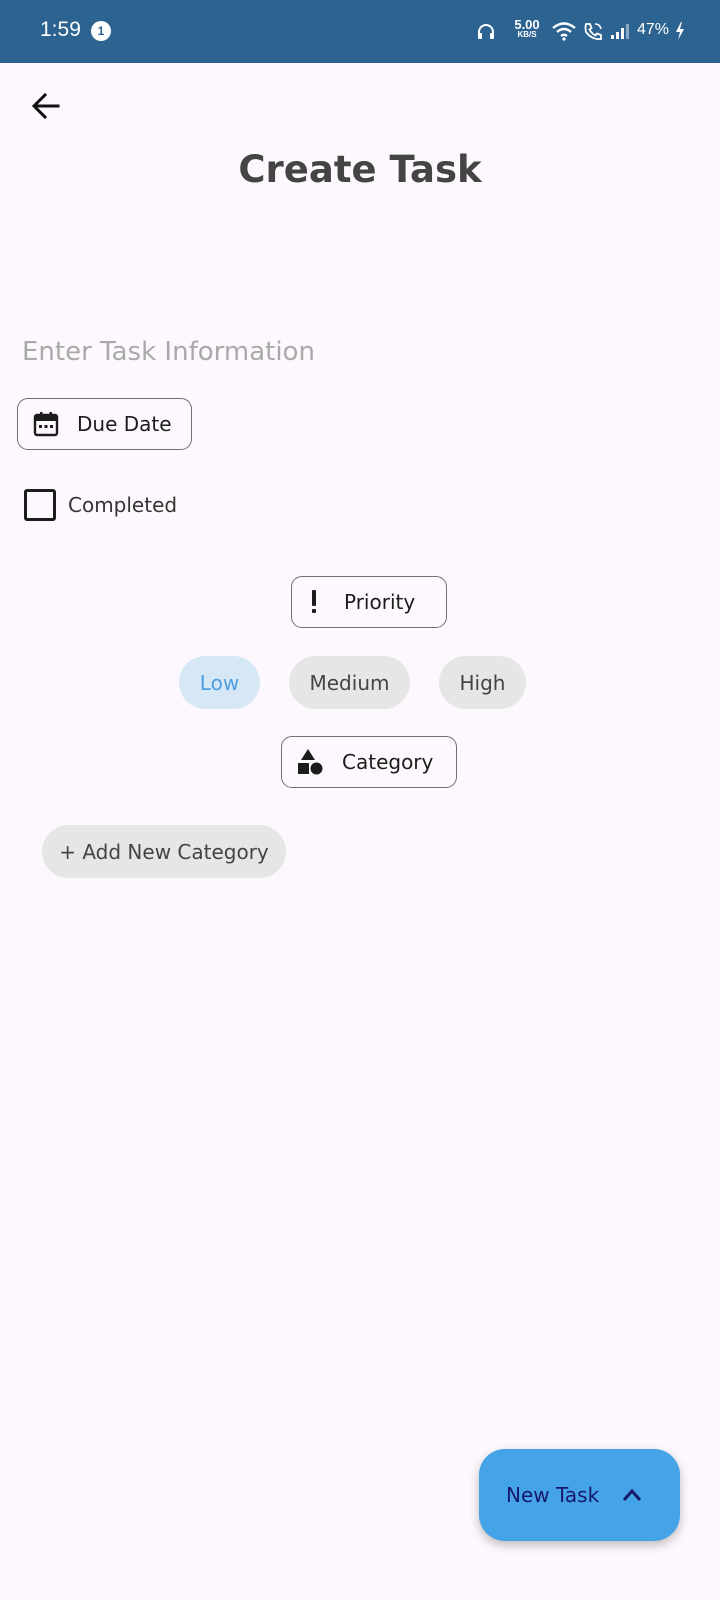 This screenshot has width=720, height=1600. I want to click on completed-row: Completed, so click(100, 505).